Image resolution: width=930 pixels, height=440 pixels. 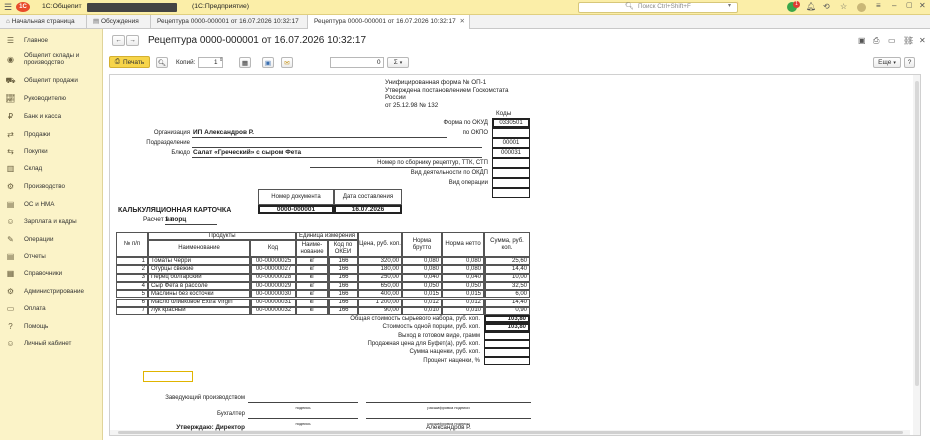 What do you see at coordinates (45, 98) in the screenshot?
I see `sidebar-item-label: Руководителю` at bounding box center [45, 98].